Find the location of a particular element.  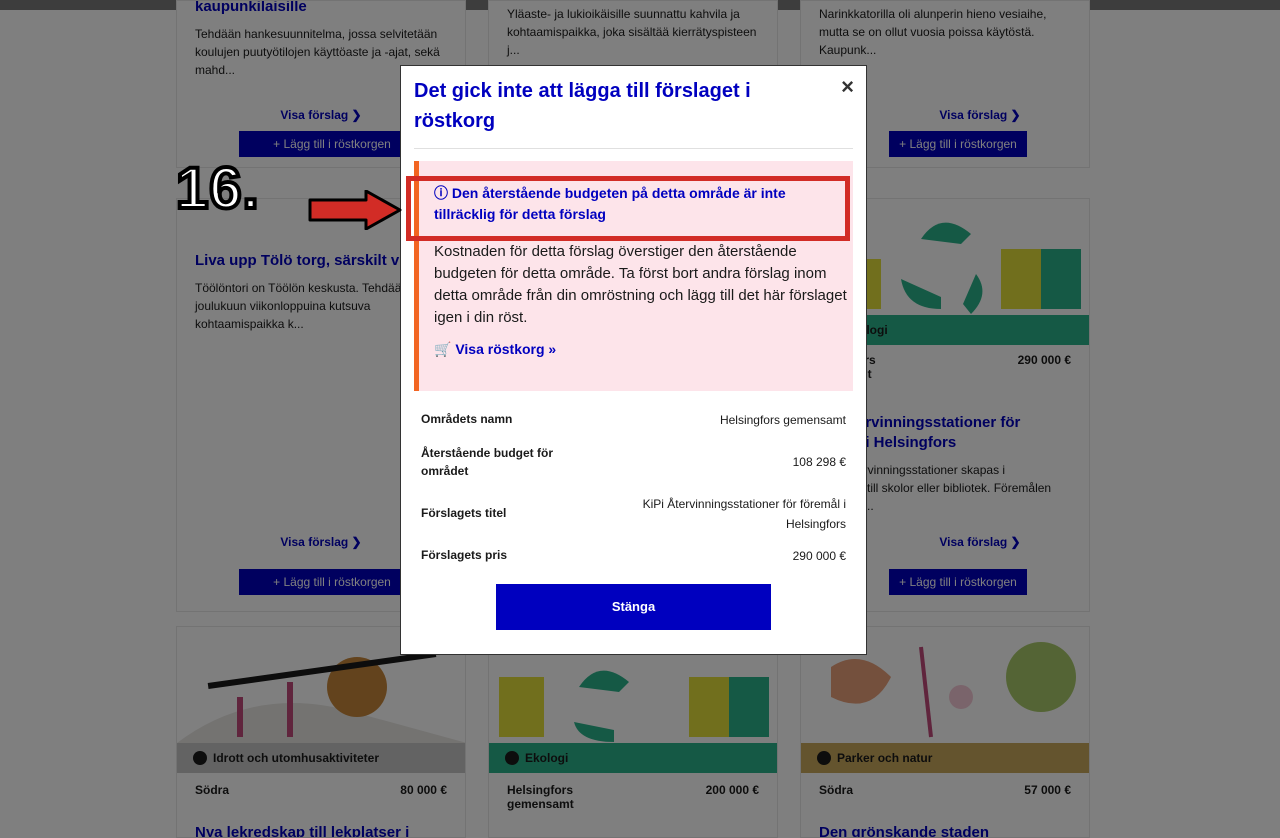

info-value: 290 000 € is located at coordinates (819, 556).